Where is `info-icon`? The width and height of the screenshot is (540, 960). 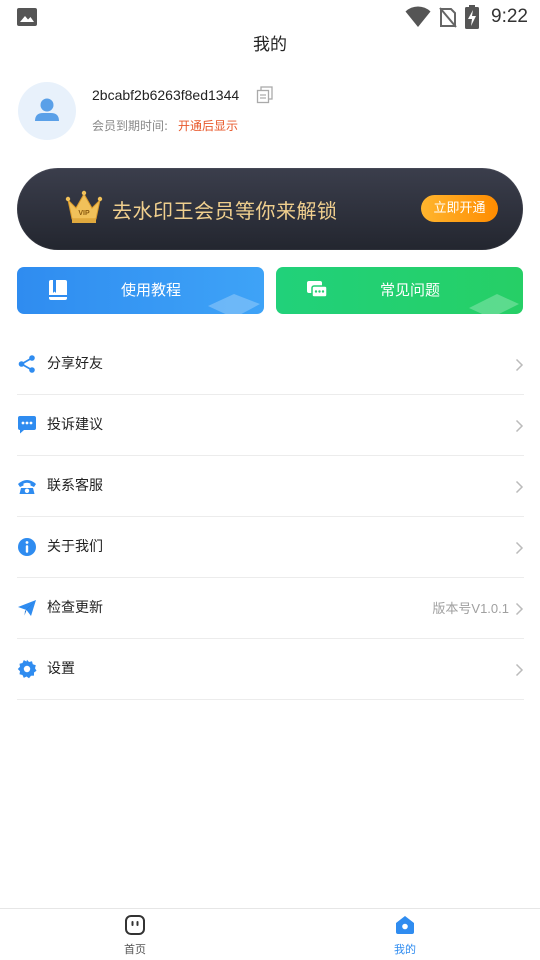 info-icon is located at coordinates (27, 547).